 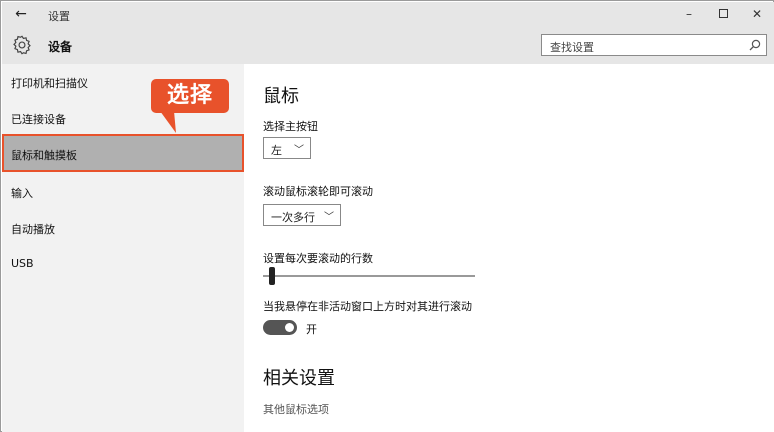 I want to click on minimize-button: –, so click(x=689, y=14).